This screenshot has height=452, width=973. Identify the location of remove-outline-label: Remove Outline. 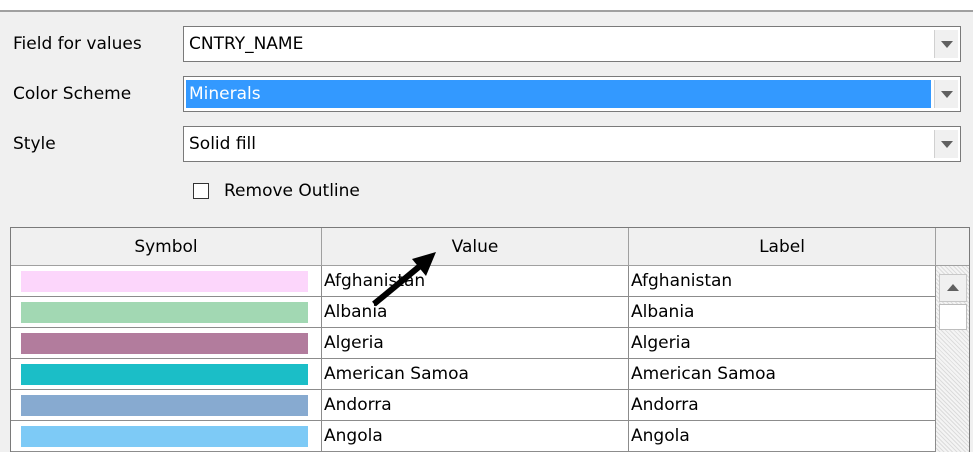
(292, 191).